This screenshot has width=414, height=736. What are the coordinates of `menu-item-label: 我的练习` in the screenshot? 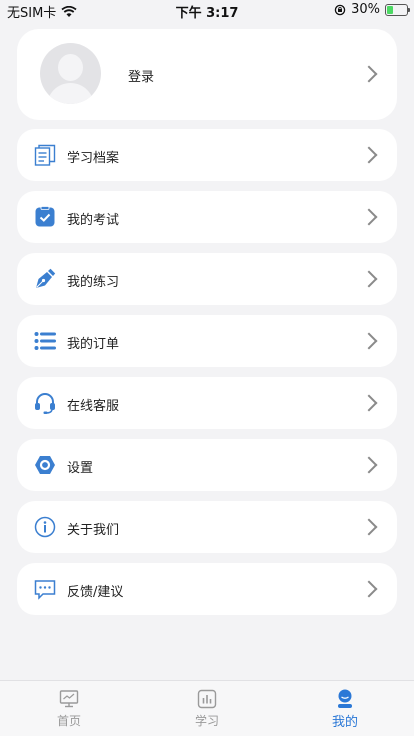 It's located at (93, 282).